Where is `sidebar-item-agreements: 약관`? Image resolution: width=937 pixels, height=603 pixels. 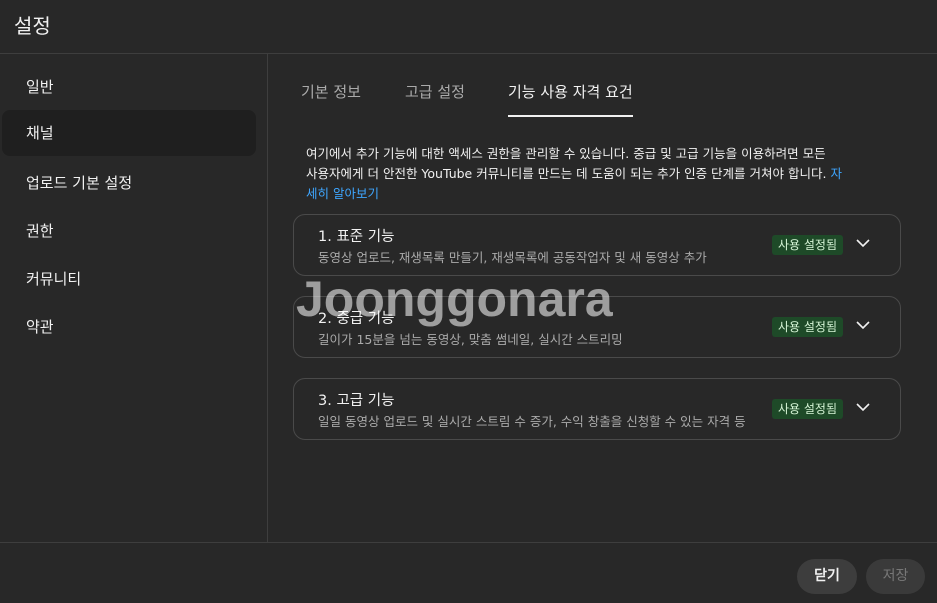
sidebar-item-agreements: 약관 is located at coordinates (129, 327).